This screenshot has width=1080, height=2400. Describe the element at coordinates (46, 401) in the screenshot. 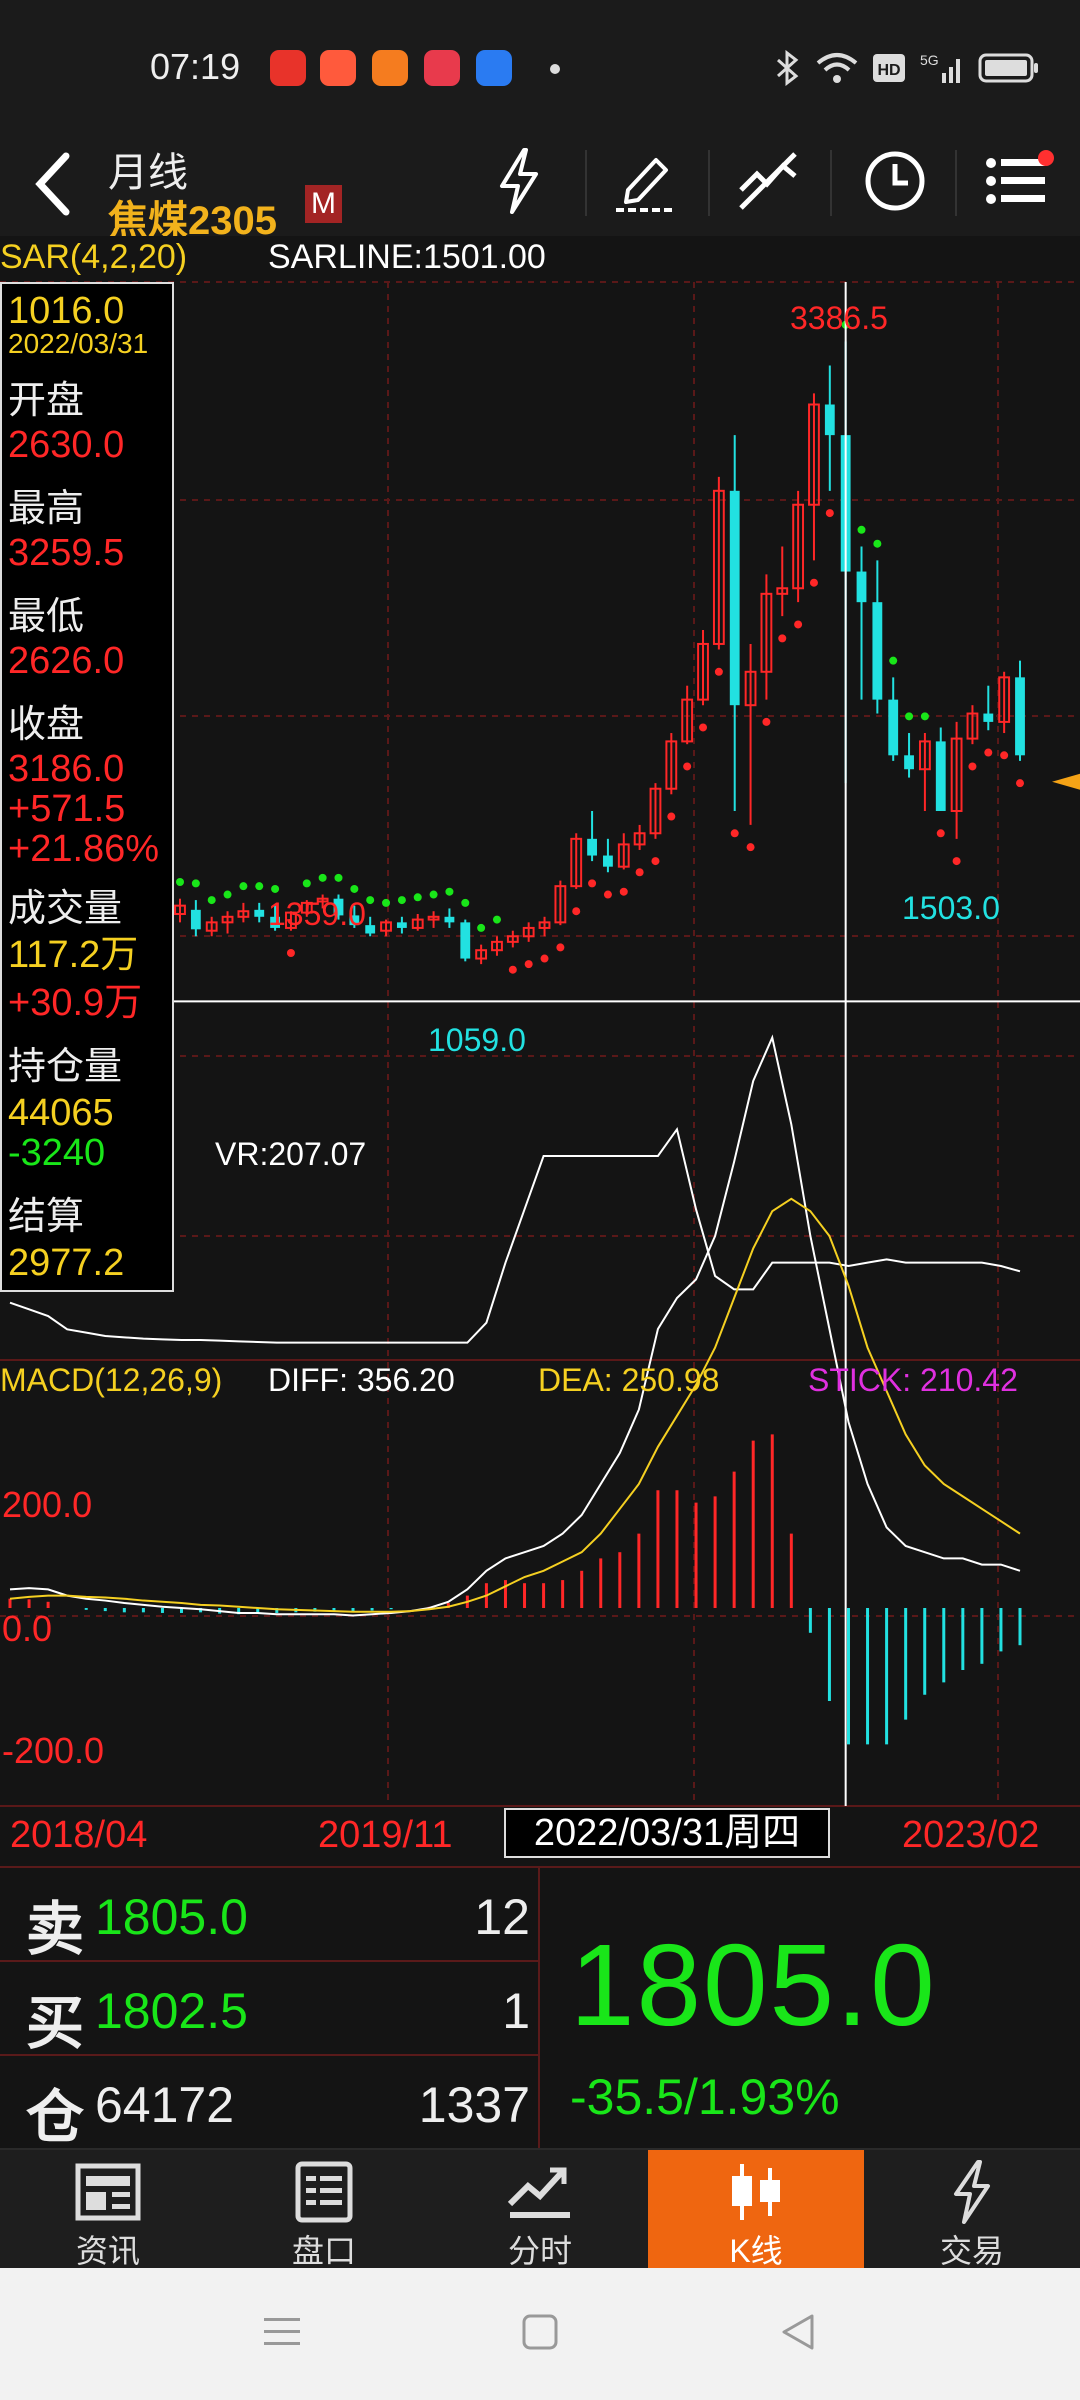

I see `open-label: 开盘` at that location.